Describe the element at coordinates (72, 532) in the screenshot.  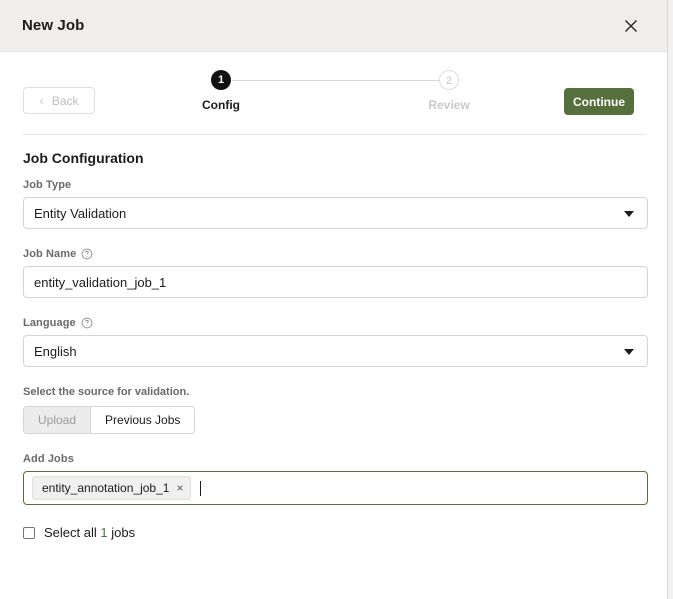
I see `select-all-prefix: Select all` at that location.